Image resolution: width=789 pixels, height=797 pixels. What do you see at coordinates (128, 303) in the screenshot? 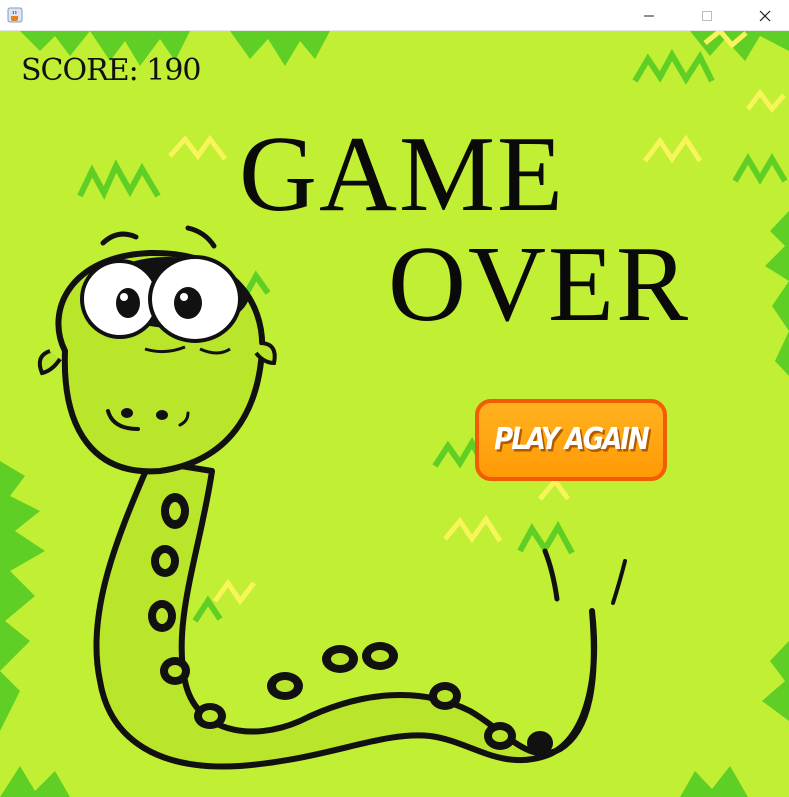
I see `left-pupil` at bounding box center [128, 303].